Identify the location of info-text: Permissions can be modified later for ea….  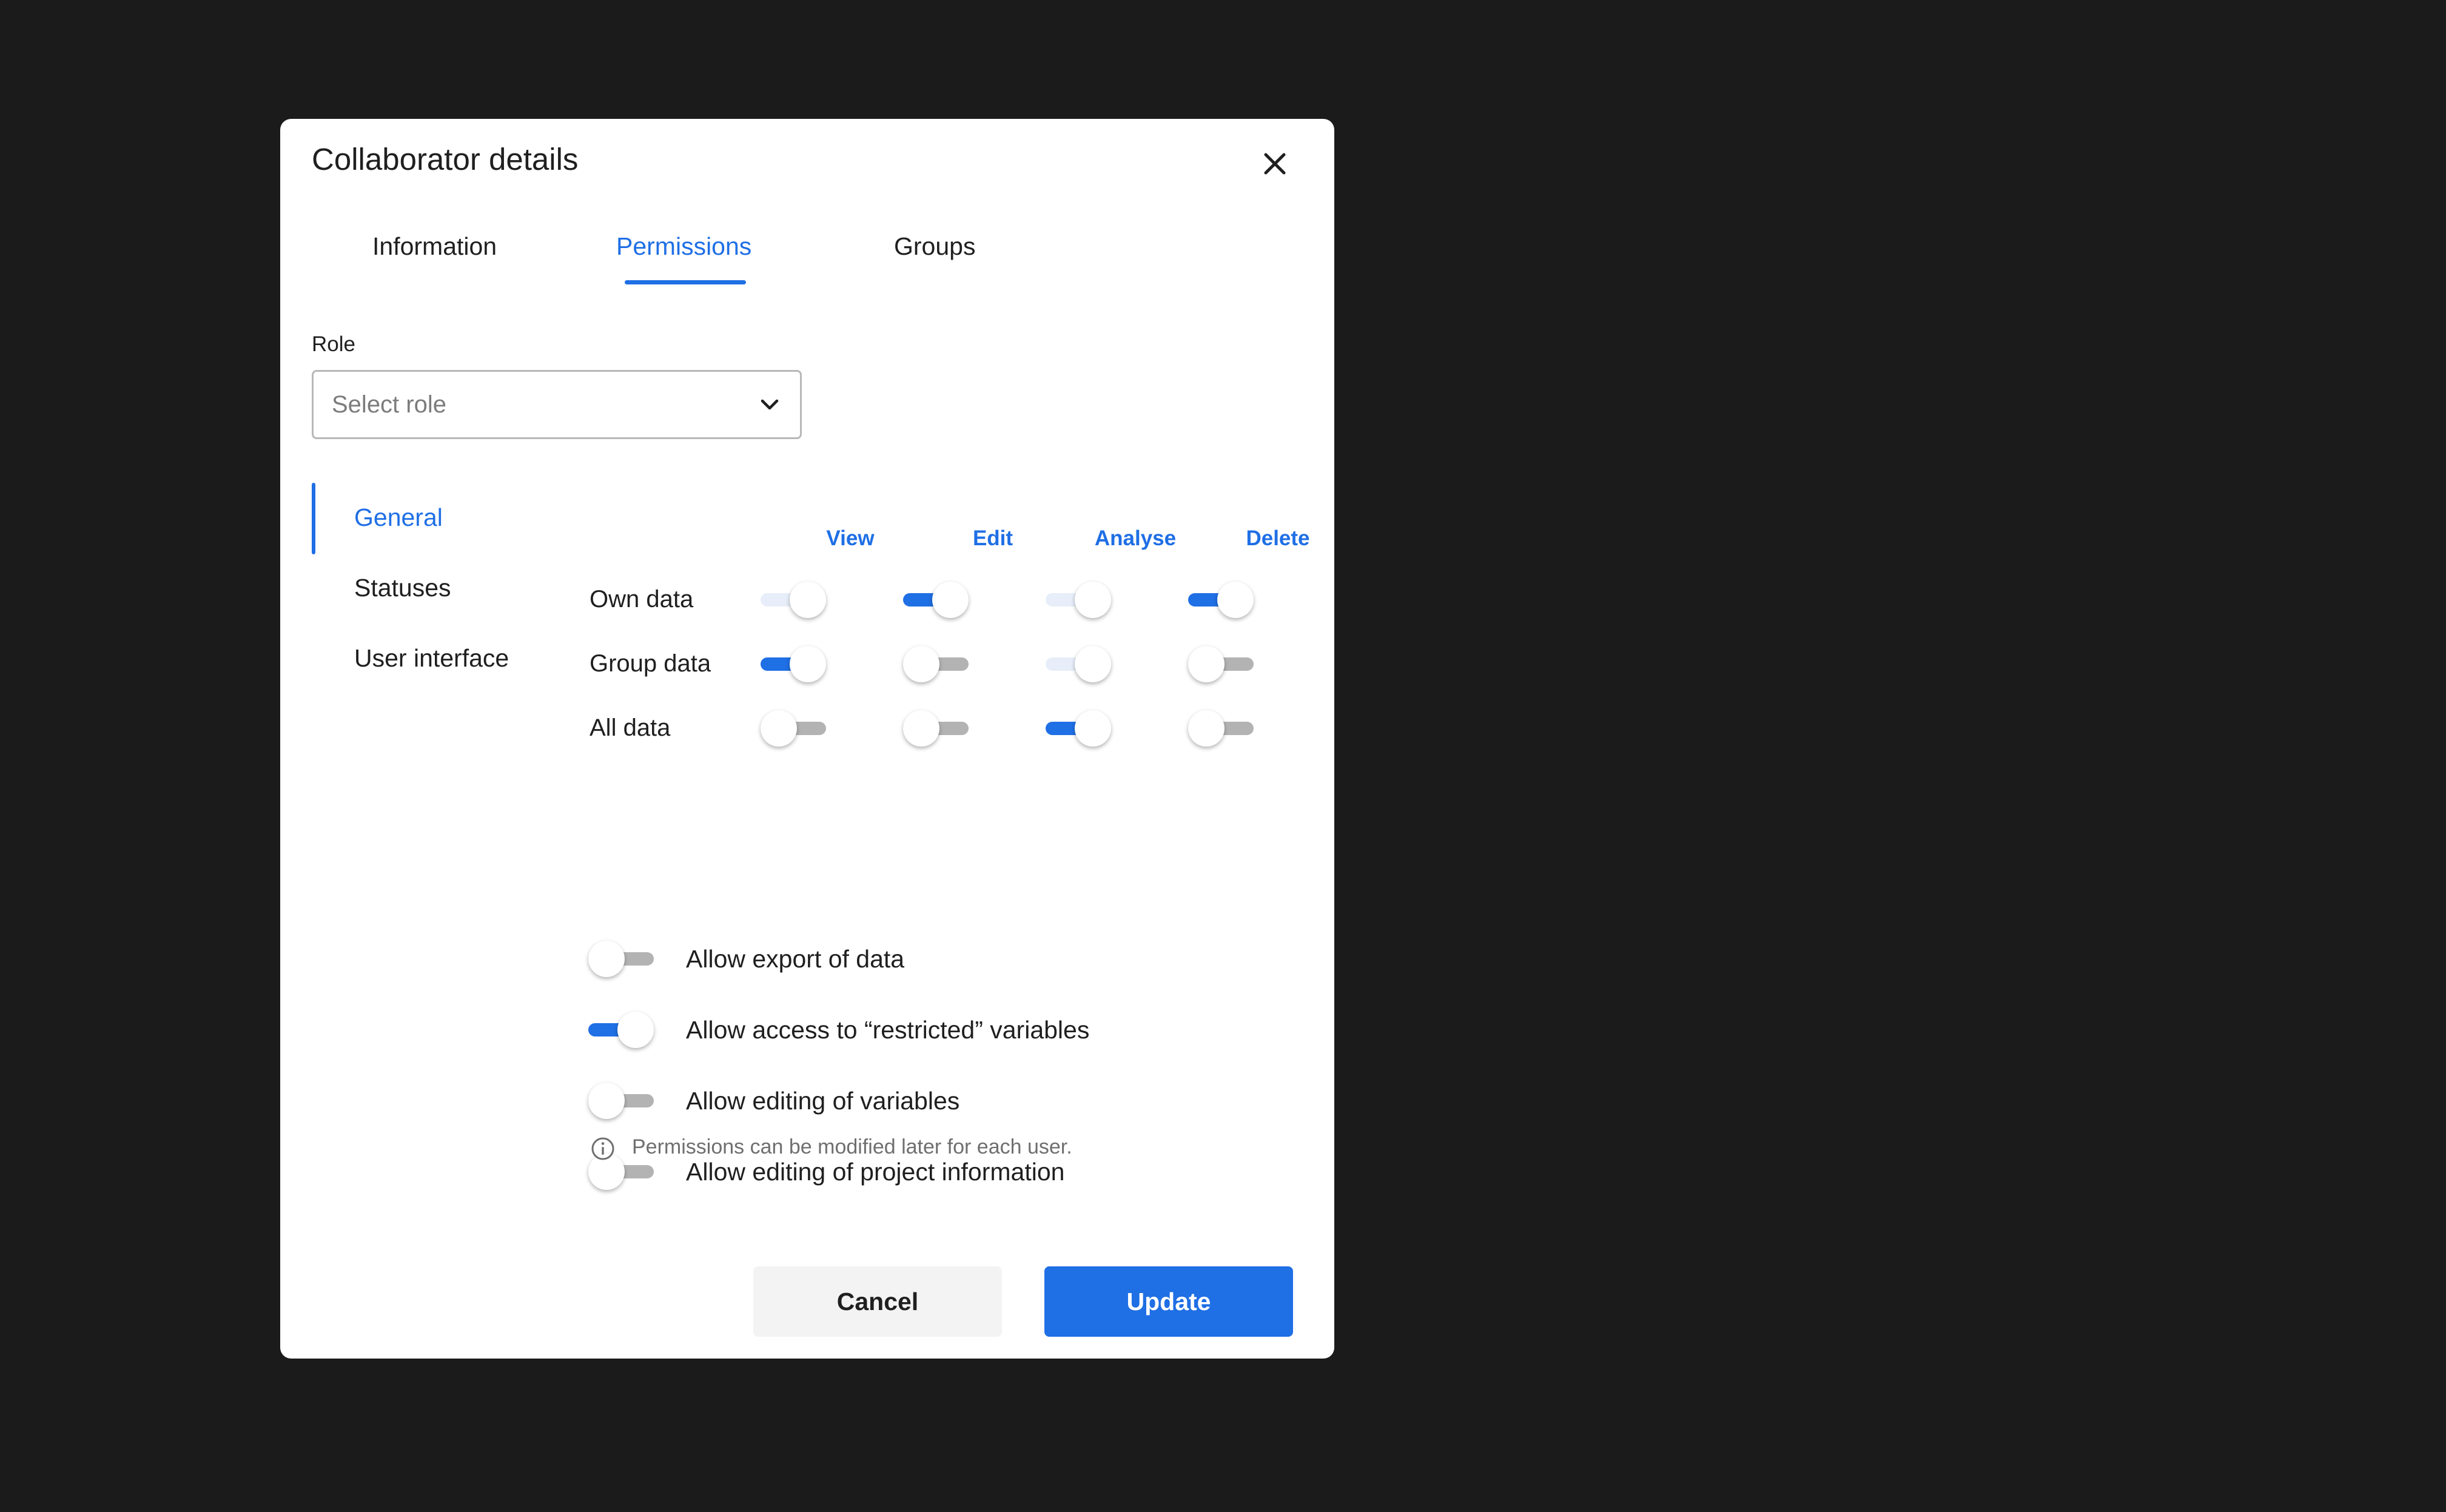
(852, 1146).